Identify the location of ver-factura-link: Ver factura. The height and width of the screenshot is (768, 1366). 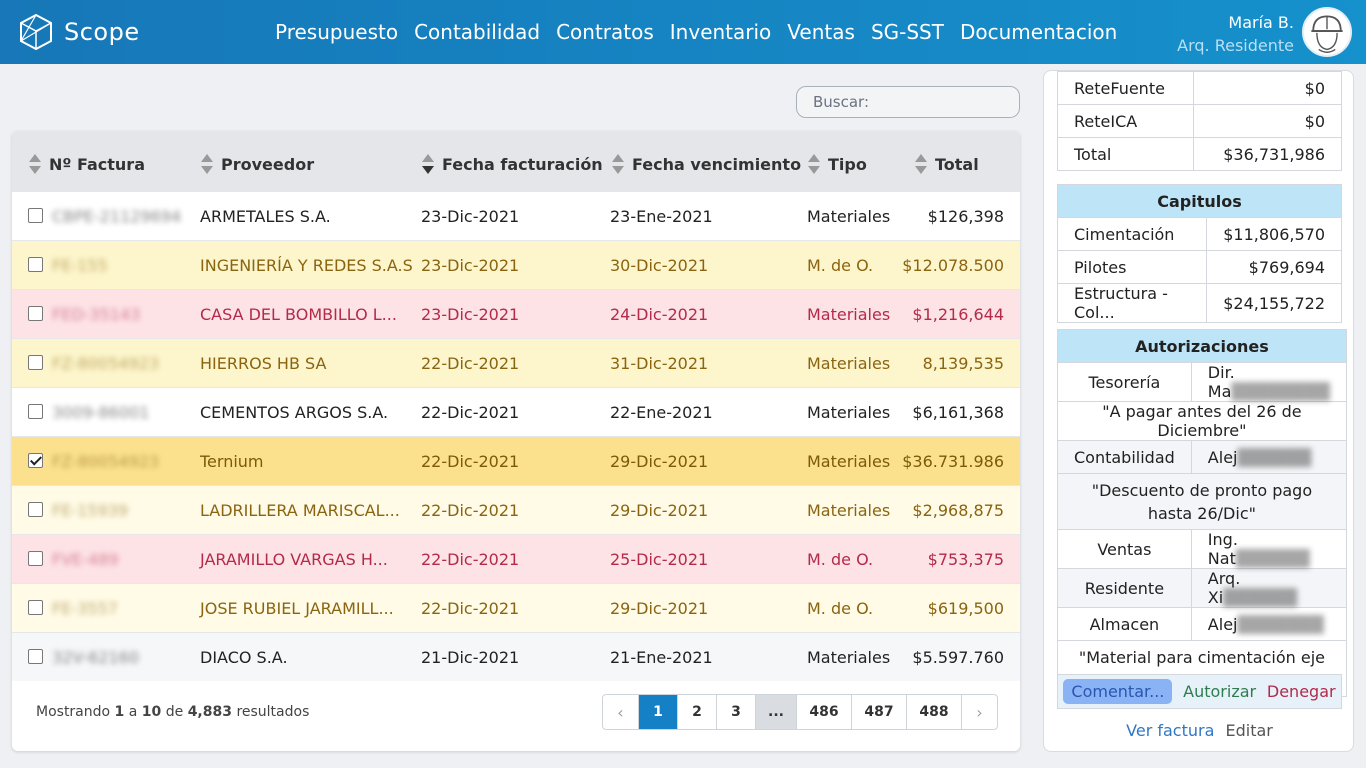
(1170, 730).